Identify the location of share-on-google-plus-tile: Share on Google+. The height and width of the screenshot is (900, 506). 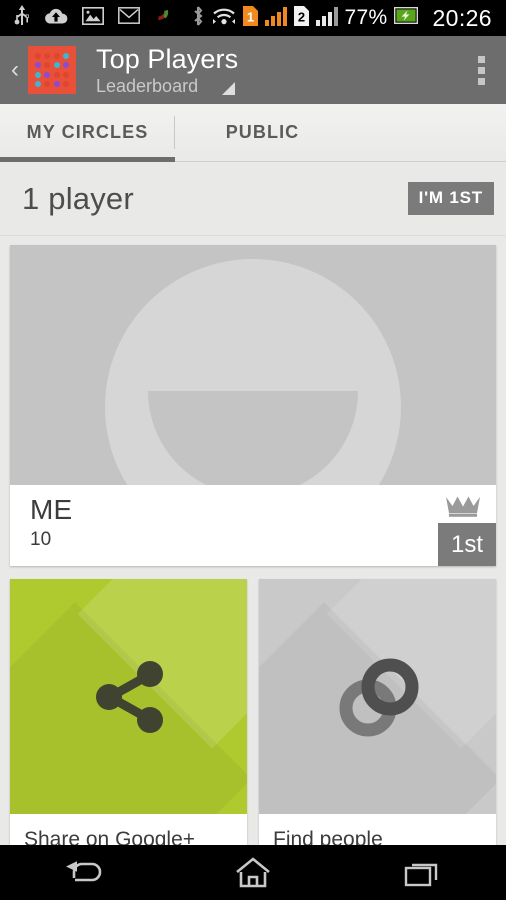
(128, 712).